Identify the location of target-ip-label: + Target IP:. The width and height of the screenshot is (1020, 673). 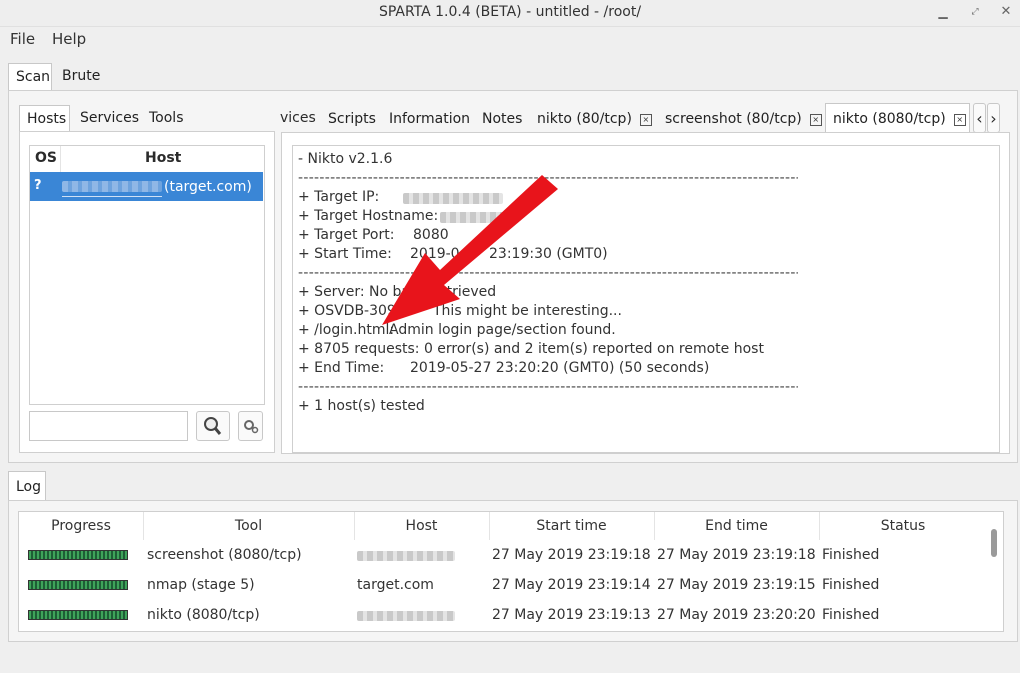
(339, 197).